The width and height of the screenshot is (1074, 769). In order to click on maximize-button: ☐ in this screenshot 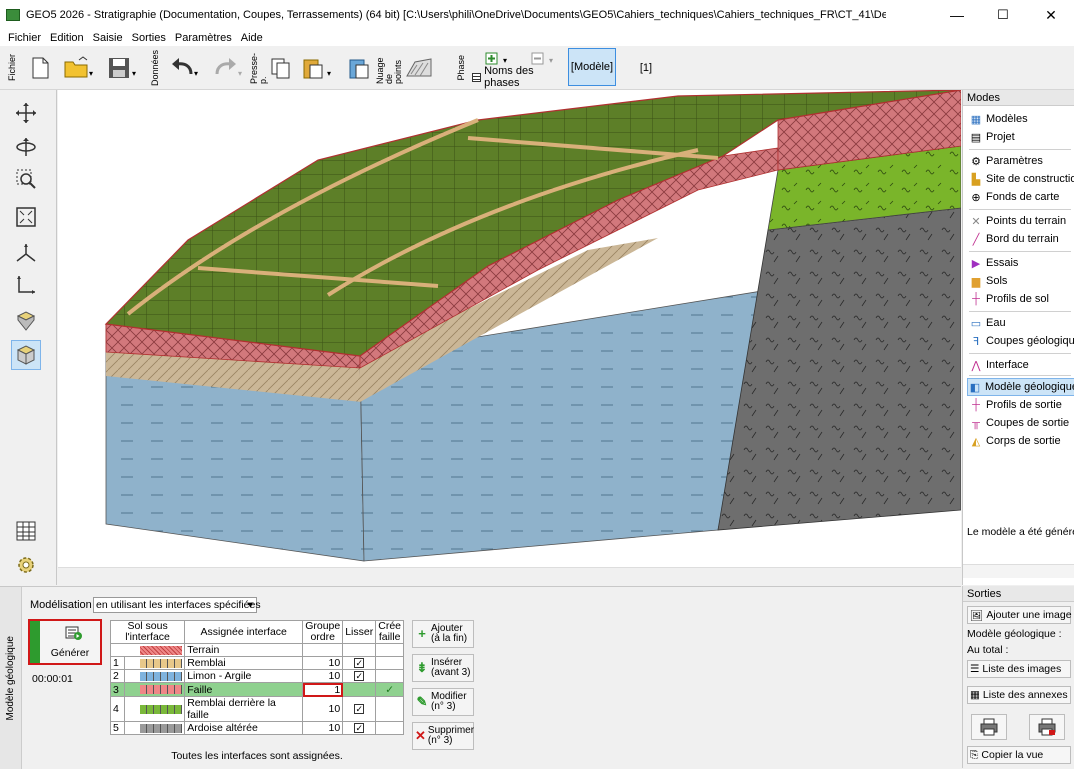, I will do `click(1003, 15)`.